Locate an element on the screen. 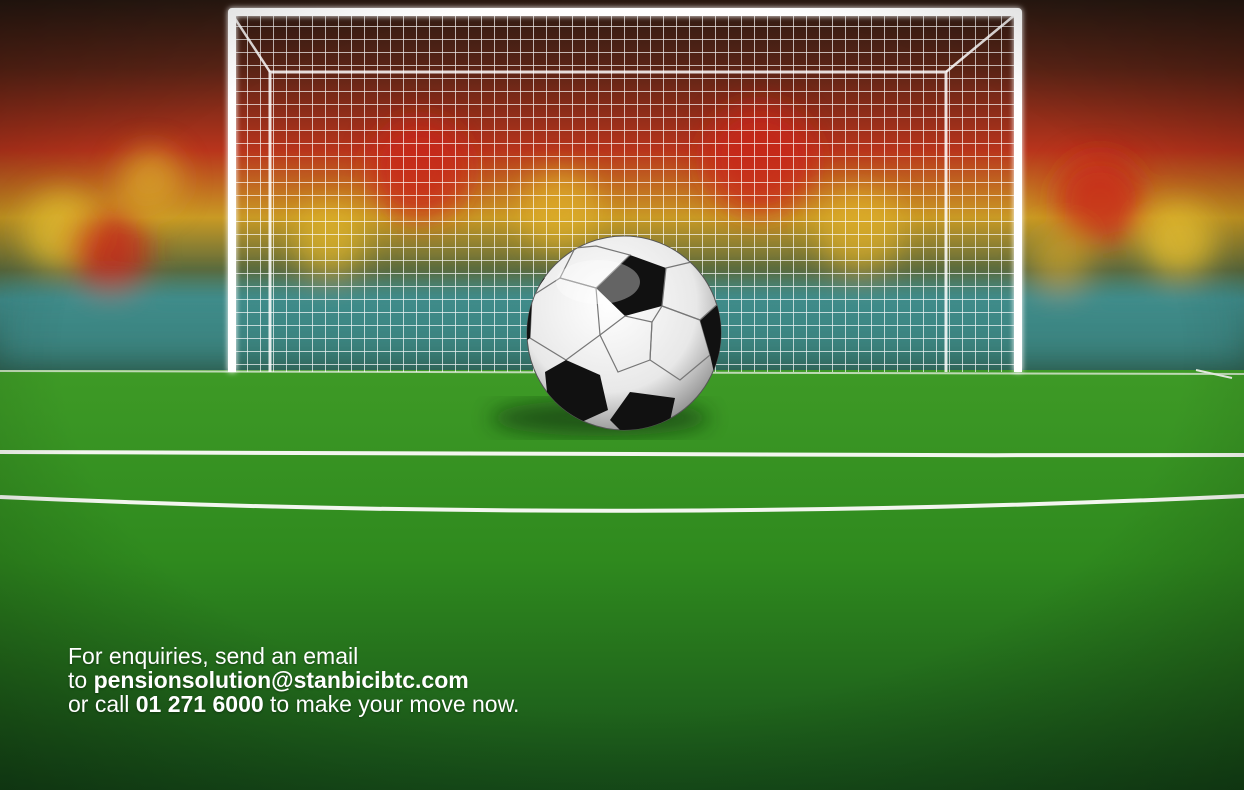 The image size is (1244, 790). call-suffix: to make your move now. is located at coordinates (391, 704).